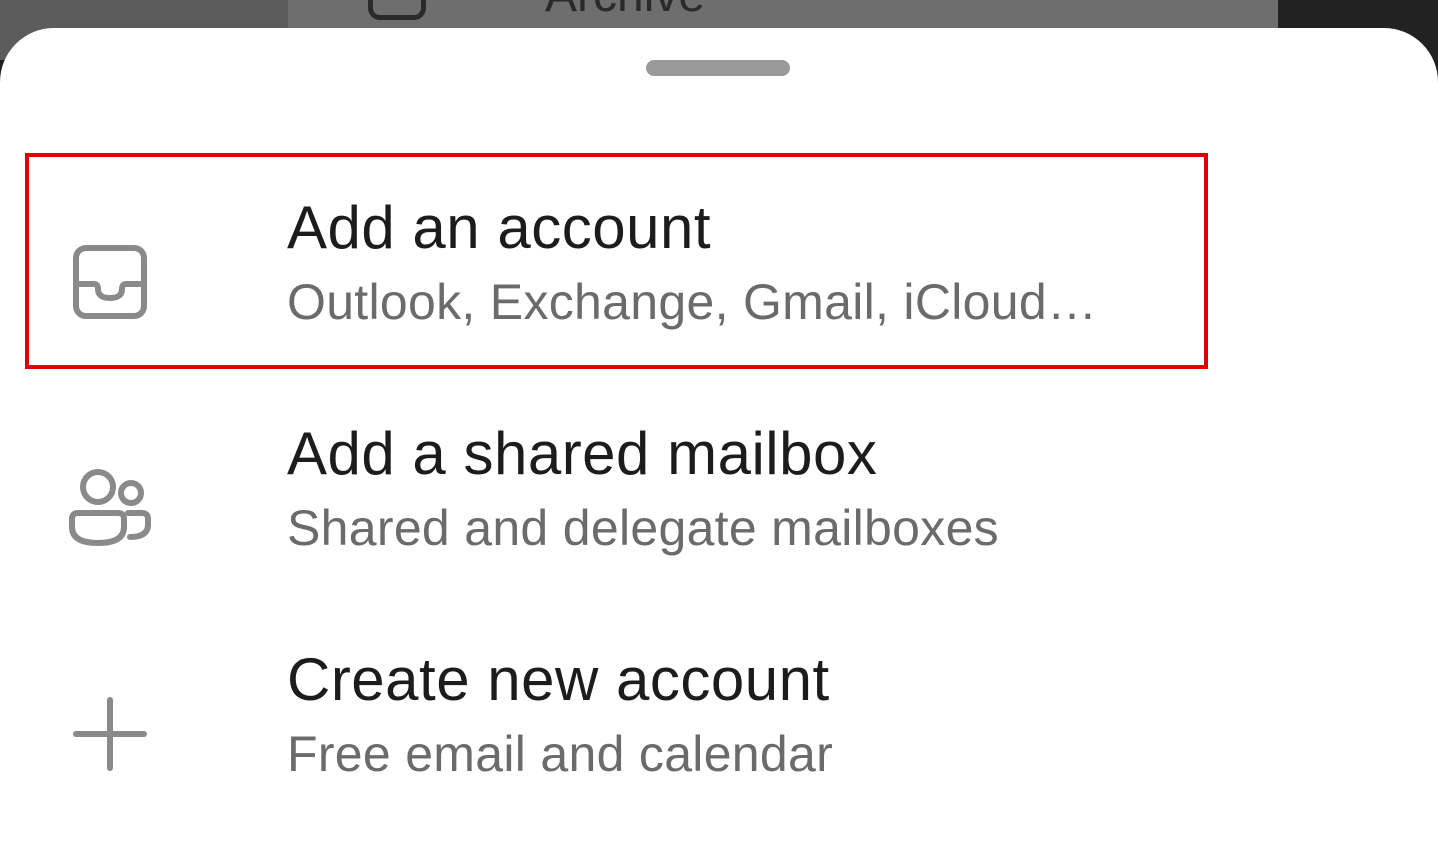 This screenshot has width=1438, height=847. What do you see at coordinates (582, 453) in the screenshot?
I see `add-shared-mailbox-title: Add a shared mailbox` at bounding box center [582, 453].